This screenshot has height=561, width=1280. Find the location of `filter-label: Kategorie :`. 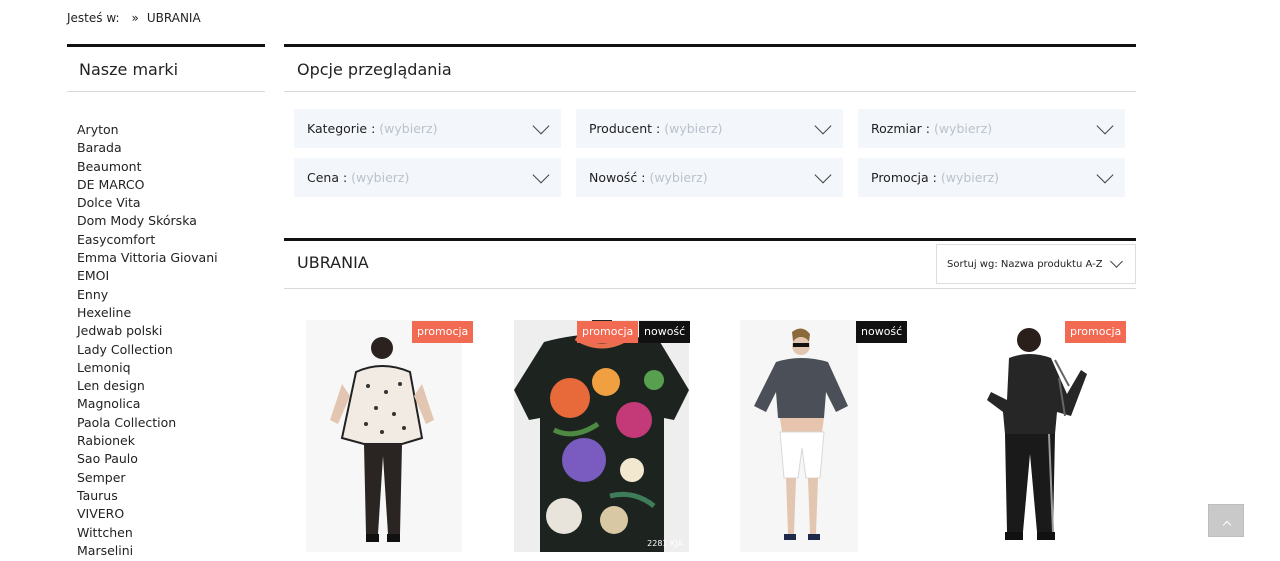

filter-label: Kategorie : is located at coordinates (341, 128).